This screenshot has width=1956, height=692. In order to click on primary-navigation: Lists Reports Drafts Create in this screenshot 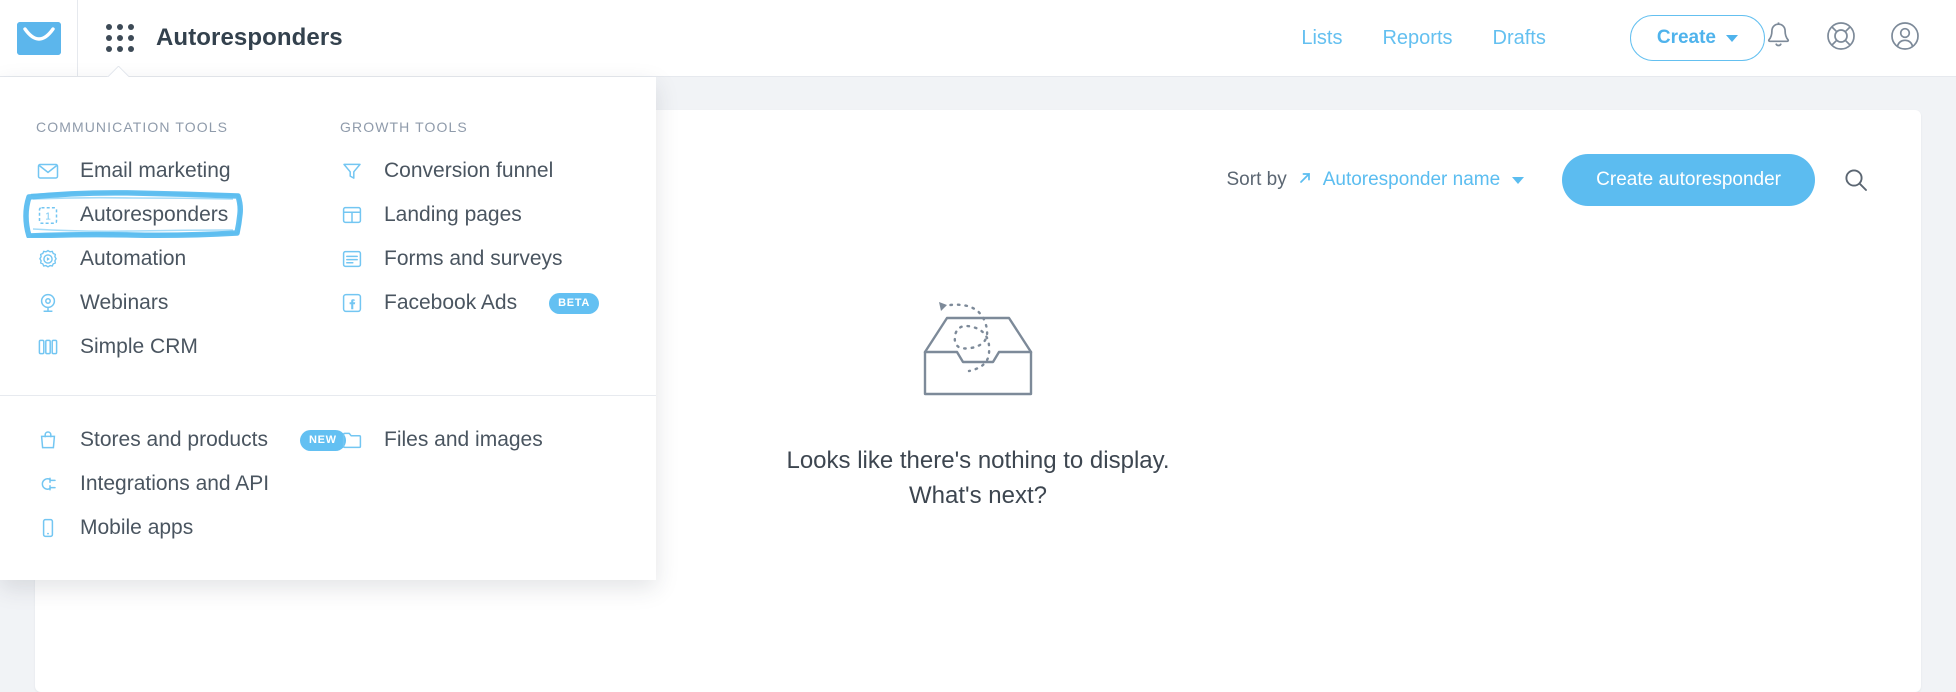, I will do `click(1533, 38)`.